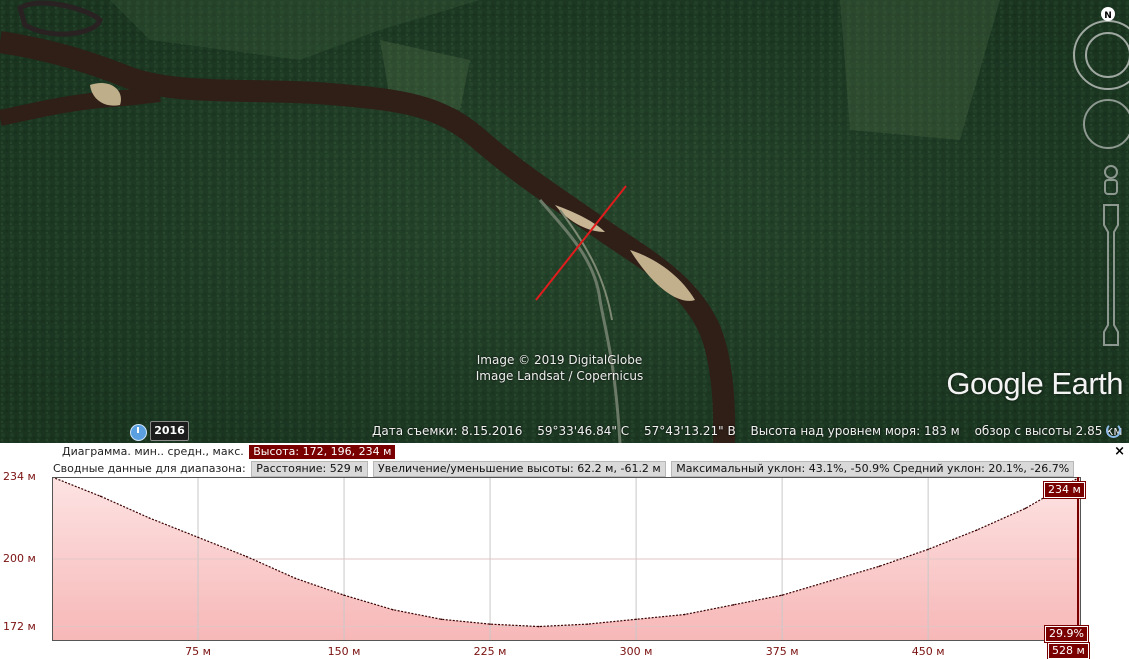 This screenshot has width=1129, height=659. Describe the element at coordinates (1048, 431) in the screenshot. I see `eye-altitude: обзор с высоты 2.85 км` at that location.